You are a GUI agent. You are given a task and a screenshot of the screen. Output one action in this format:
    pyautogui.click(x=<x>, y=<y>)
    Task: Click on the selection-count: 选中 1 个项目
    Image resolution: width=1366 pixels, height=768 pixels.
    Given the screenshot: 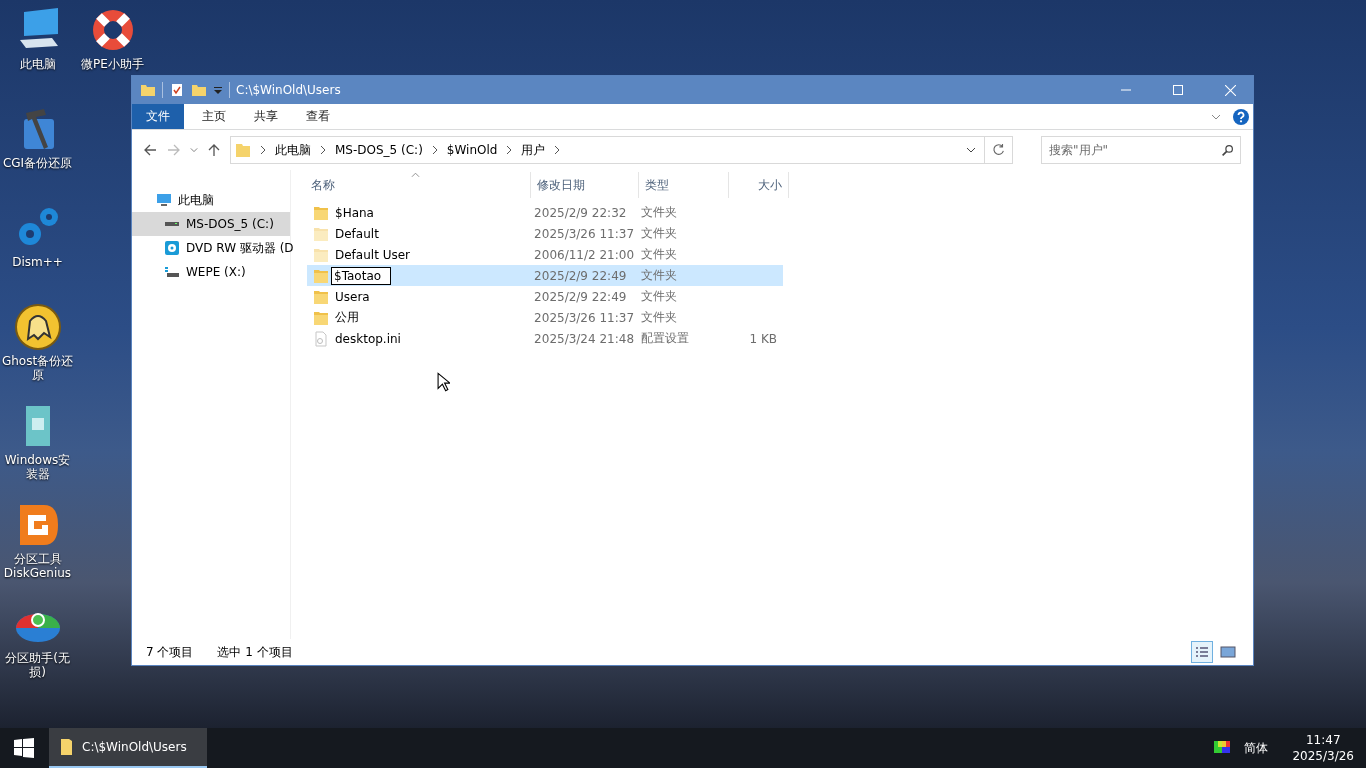 What is the action you would take?
    pyautogui.click(x=255, y=652)
    